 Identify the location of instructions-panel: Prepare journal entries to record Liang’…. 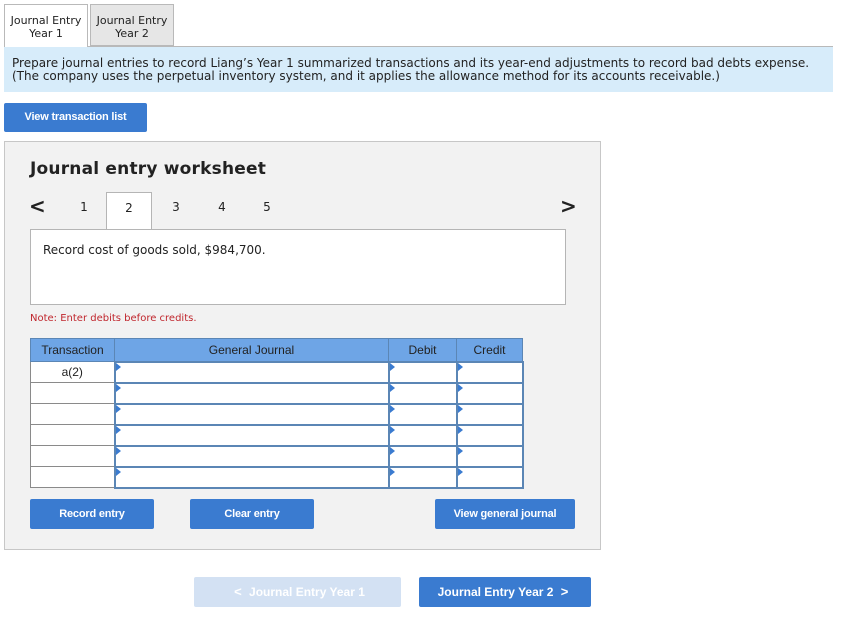
(418, 69).